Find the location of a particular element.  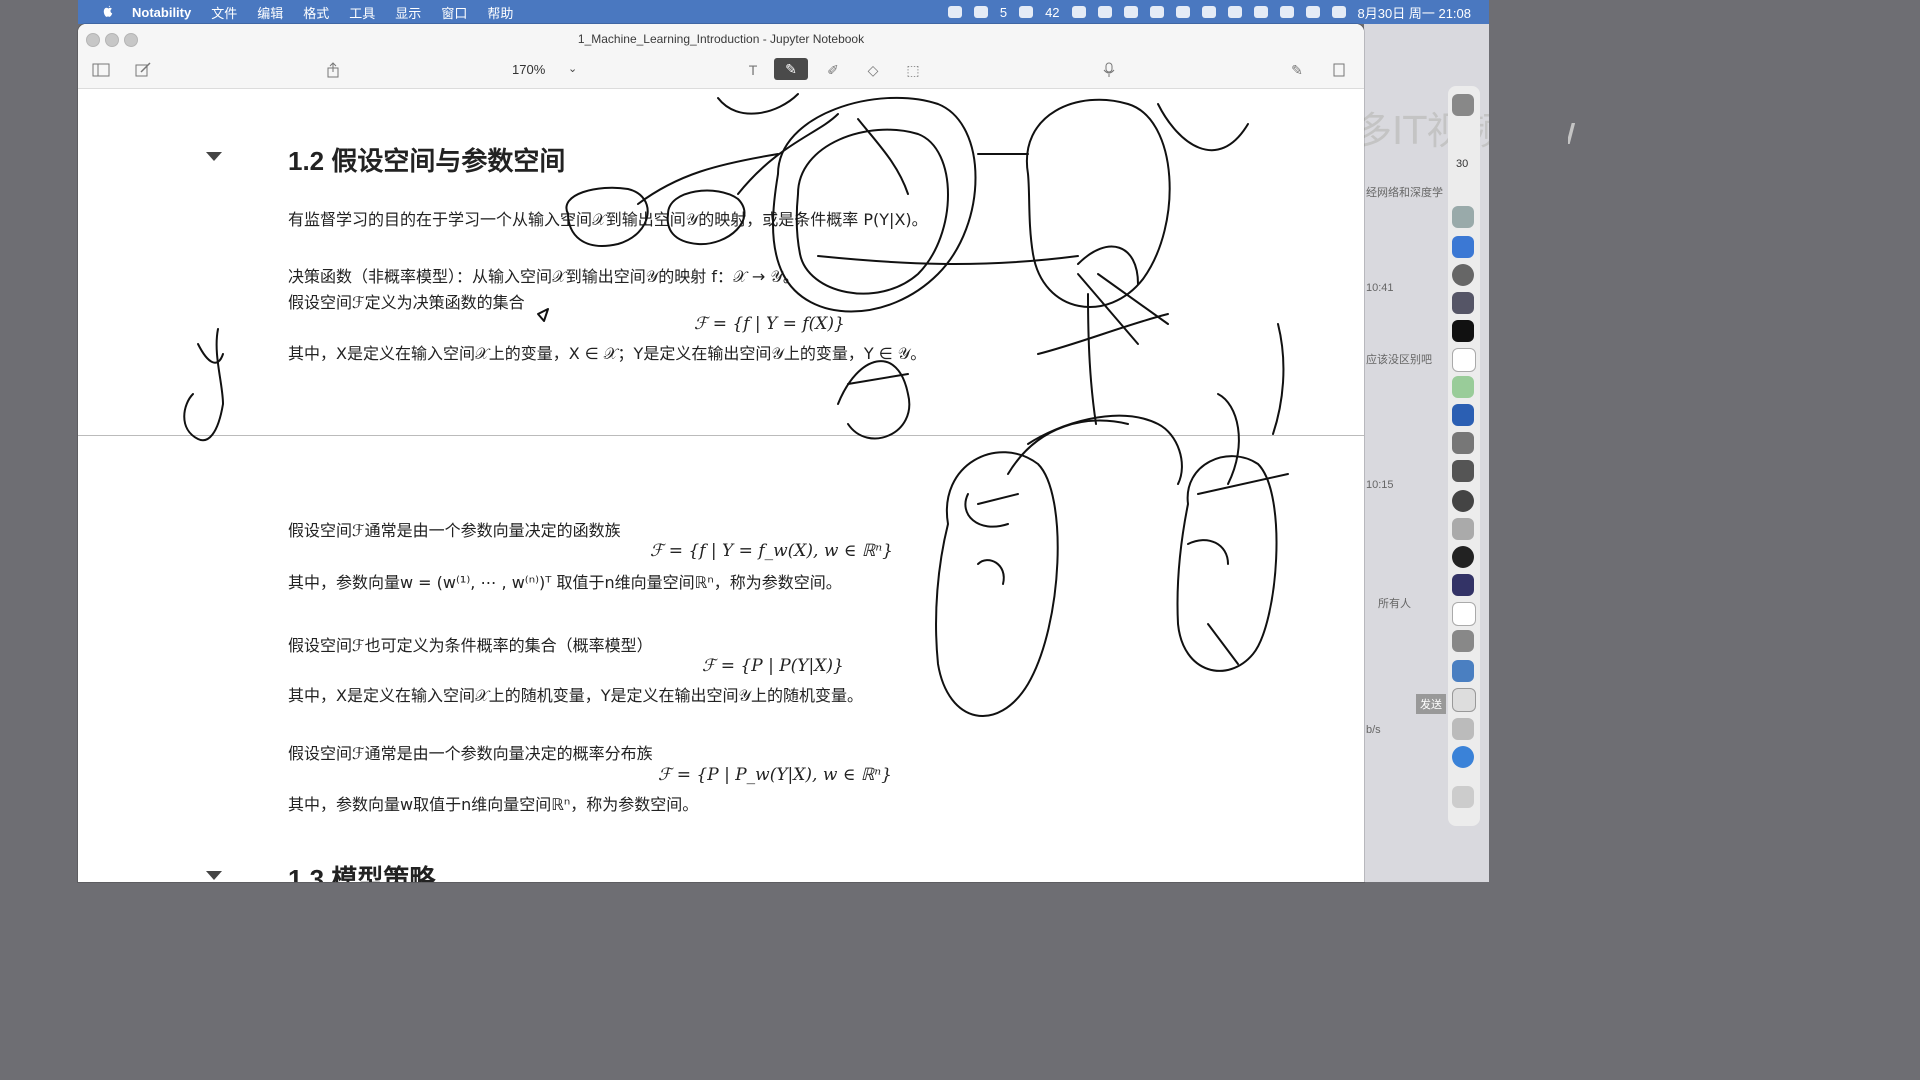

formula: ℱ = {P | P(Y|X)} is located at coordinates (773, 666).